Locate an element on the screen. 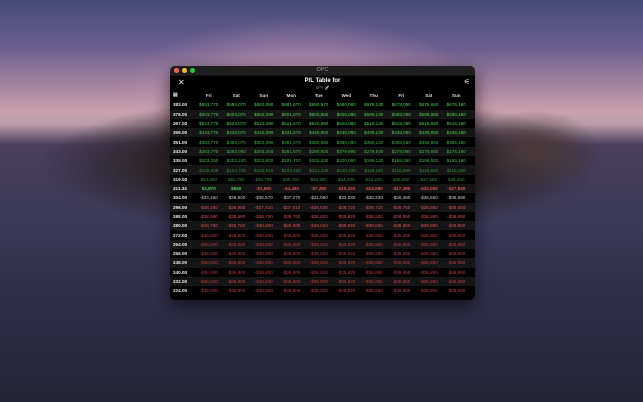  pl-cell: $680,080 is located at coordinates (346, 105).